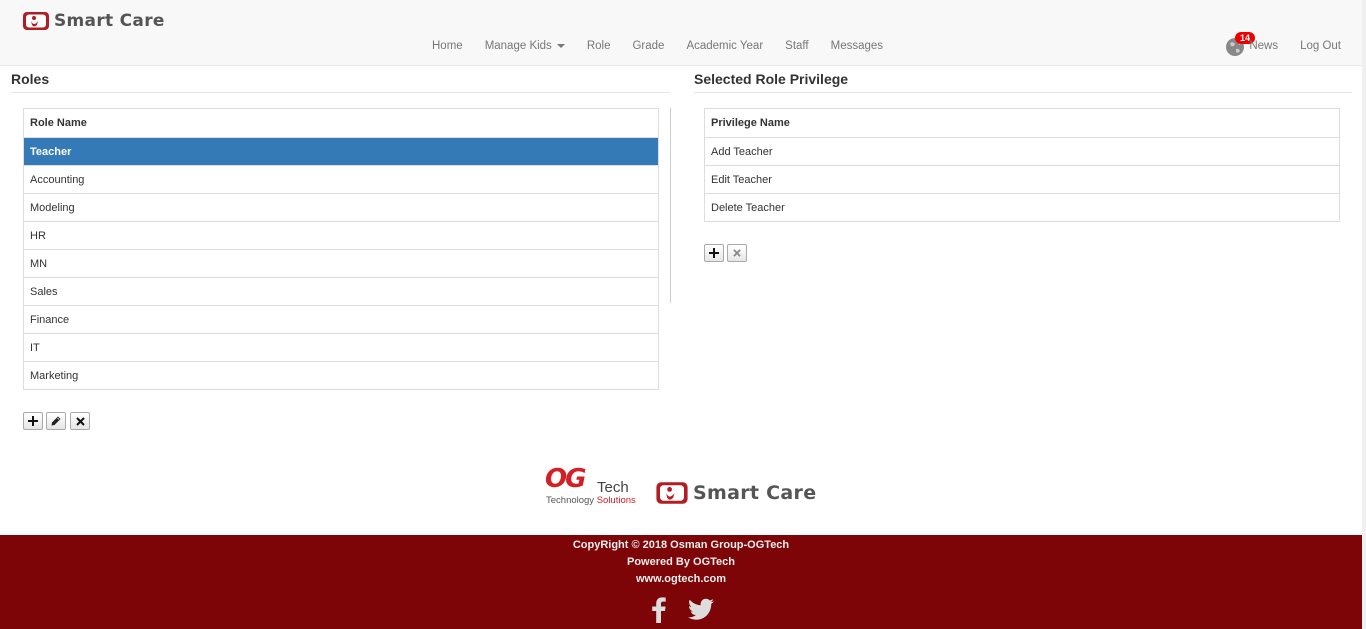 The image size is (1366, 629). What do you see at coordinates (681, 545) in the screenshot?
I see `footer-copyright: CopyRight © 2018 Osman Group-OGTech` at bounding box center [681, 545].